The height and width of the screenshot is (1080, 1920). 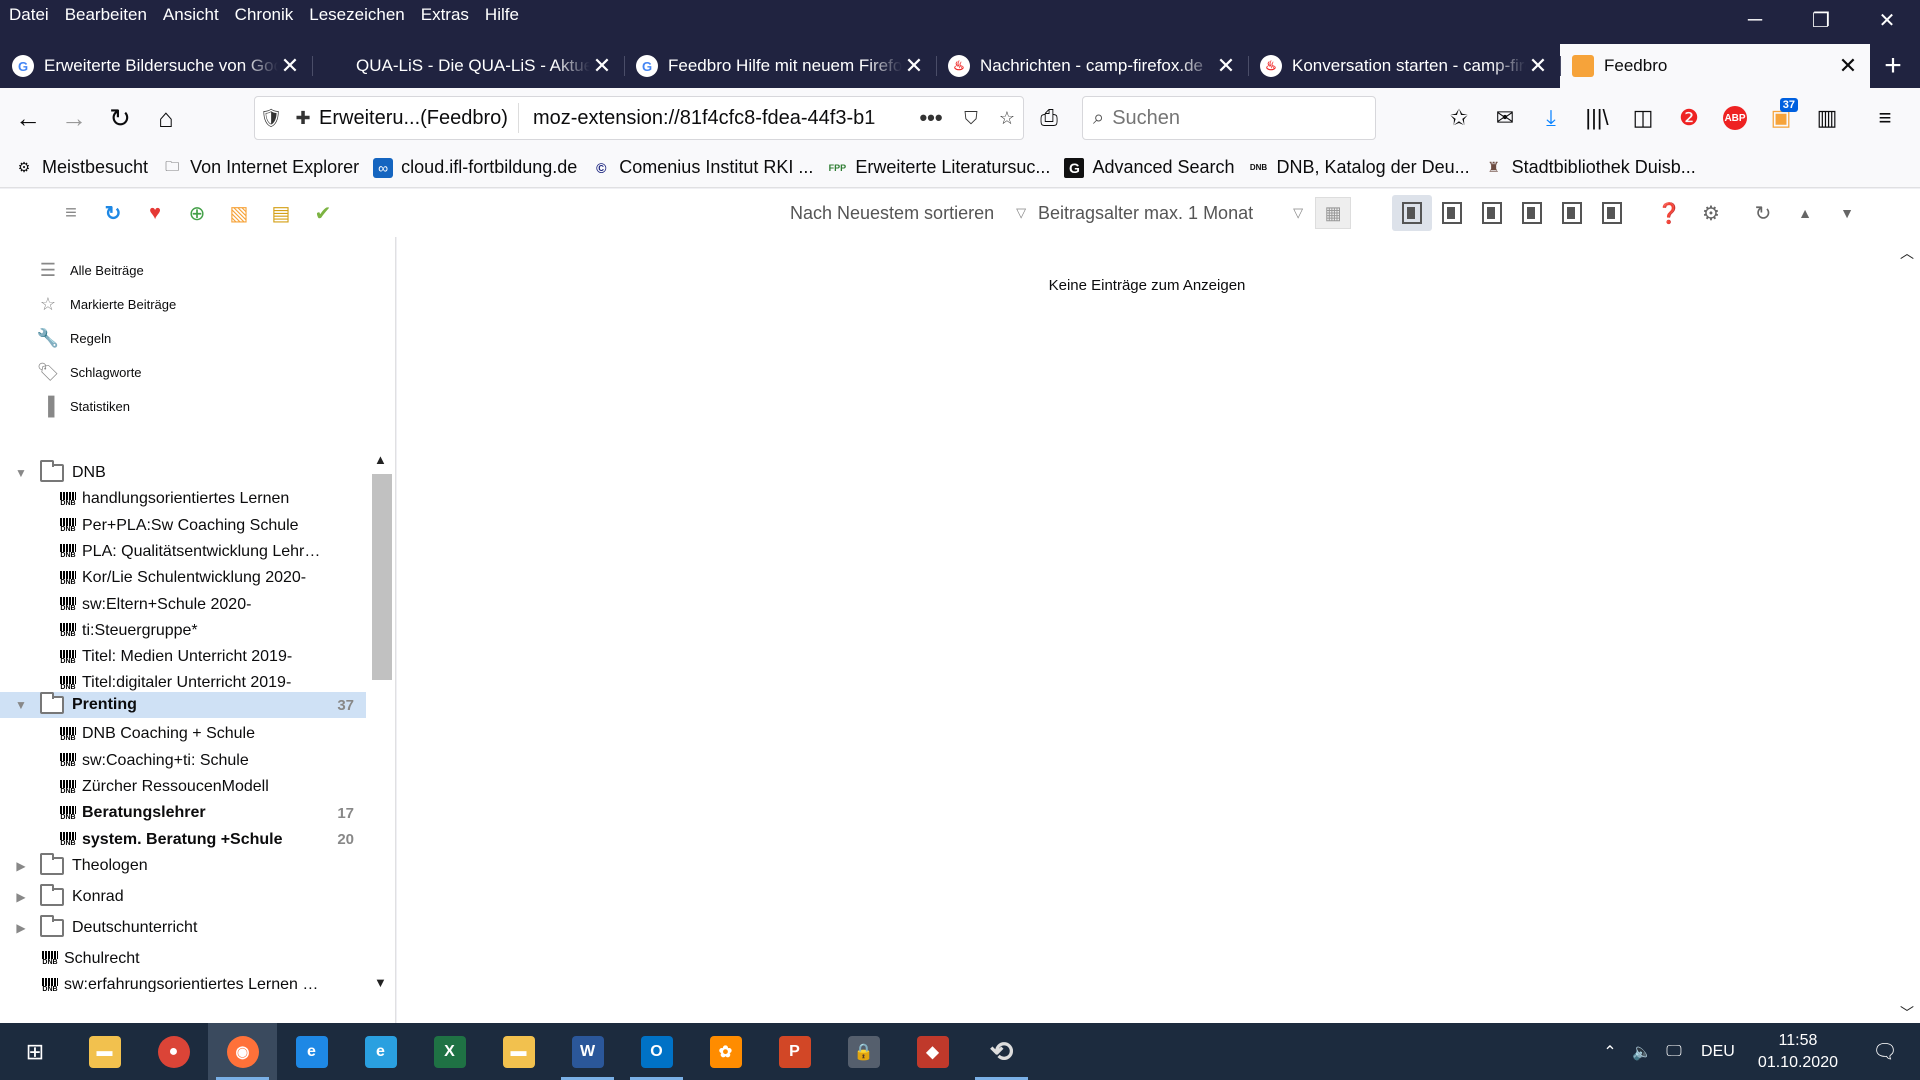 What do you see at coordinates (380, 982) in the screenshot?
I see `scroll-down-icon: ▼` at bounding box center [380, 982].